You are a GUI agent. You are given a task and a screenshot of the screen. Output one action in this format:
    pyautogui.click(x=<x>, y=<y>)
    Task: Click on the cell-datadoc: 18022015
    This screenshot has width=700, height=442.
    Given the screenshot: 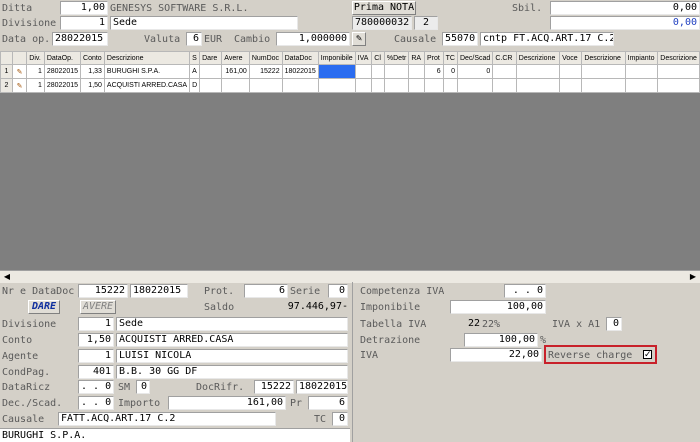 What is the action you would take?
    pyautogui.click(x=300, y=71)
    